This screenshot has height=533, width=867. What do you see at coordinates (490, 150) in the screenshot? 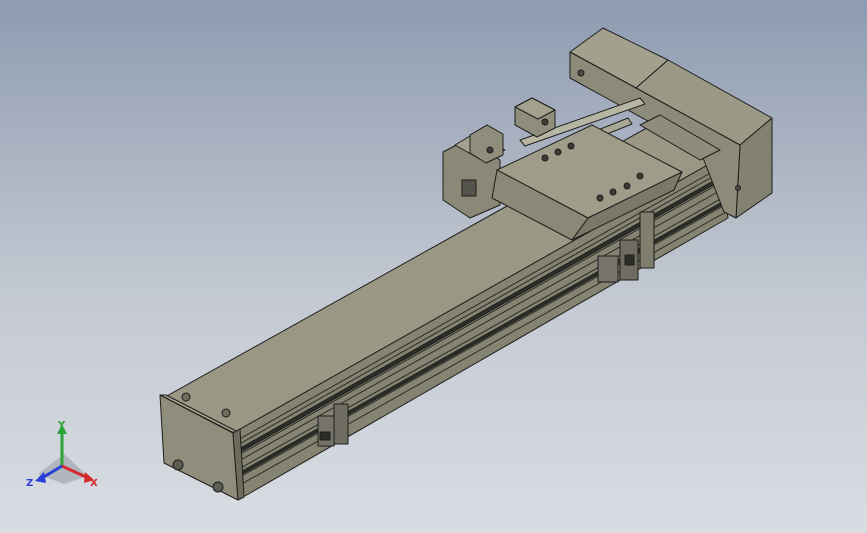
I see `bracket-screw` at bounding box center [490, 150].